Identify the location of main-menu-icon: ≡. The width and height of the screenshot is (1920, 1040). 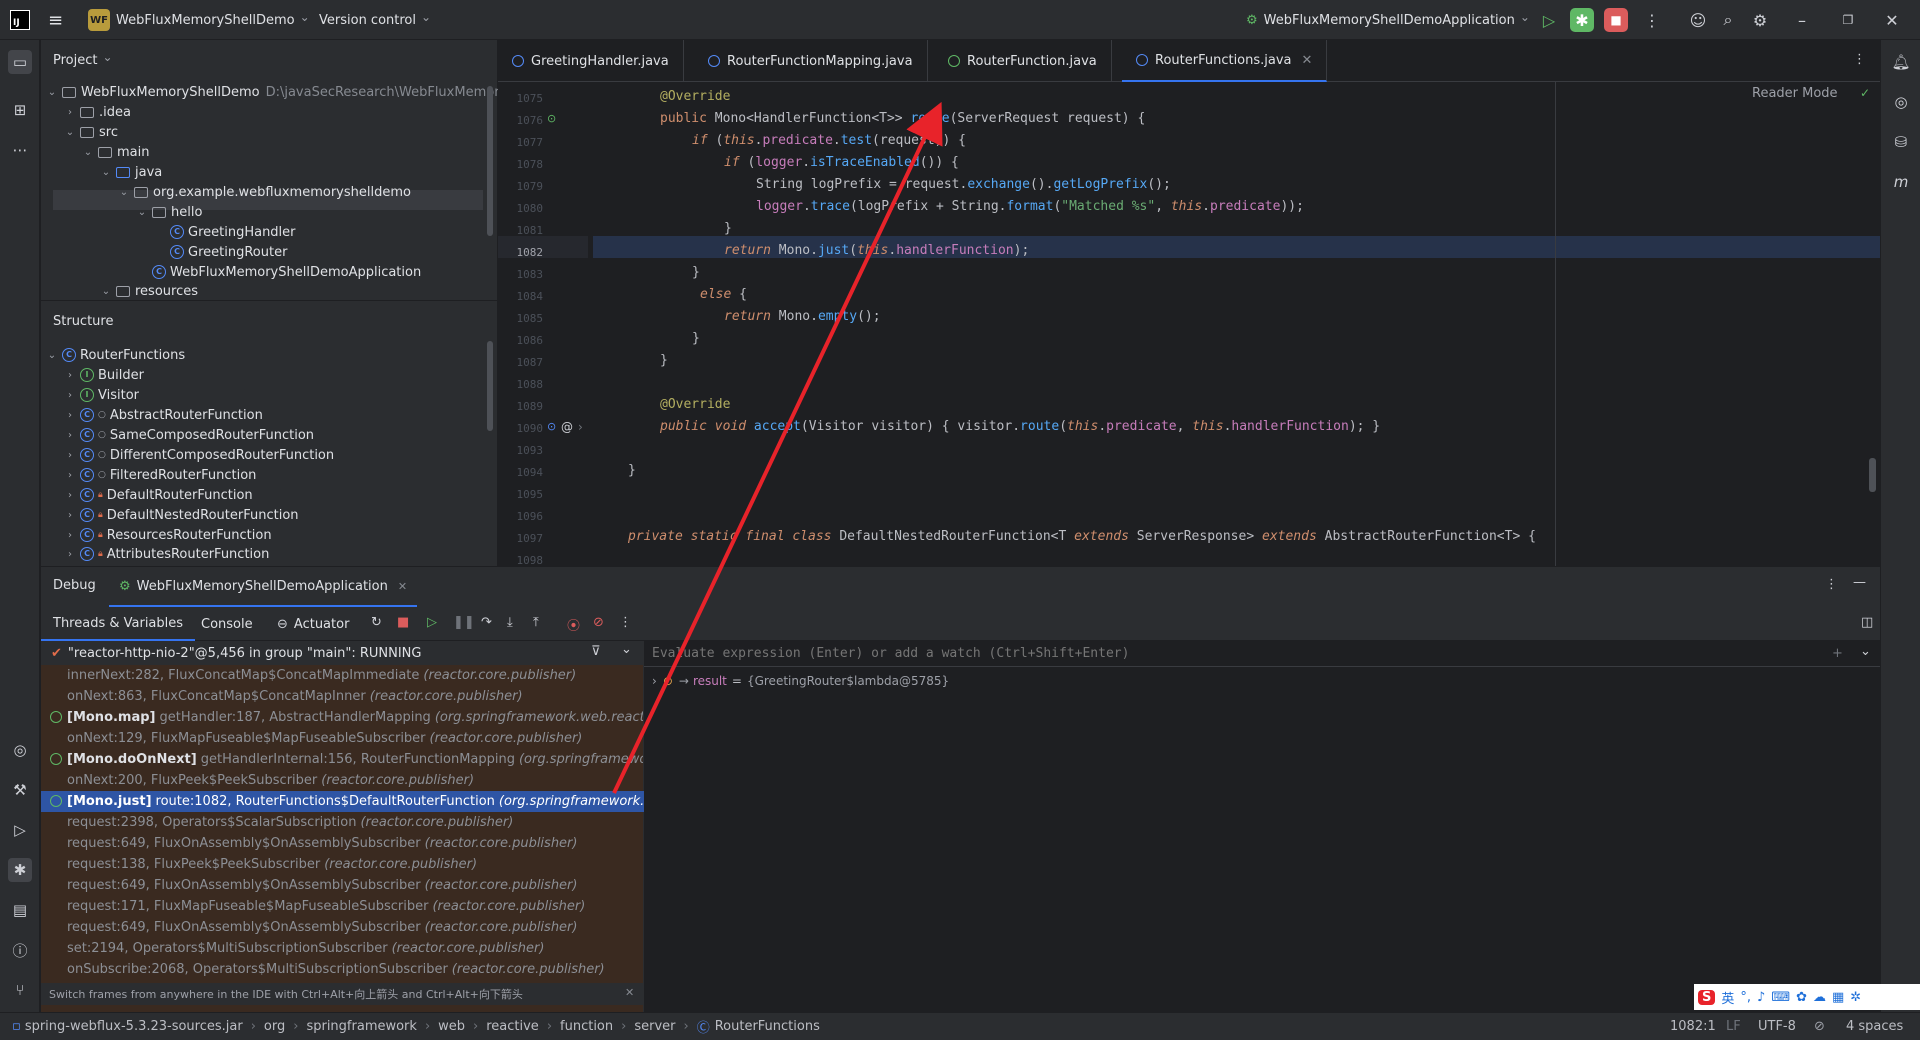
(55, 20).